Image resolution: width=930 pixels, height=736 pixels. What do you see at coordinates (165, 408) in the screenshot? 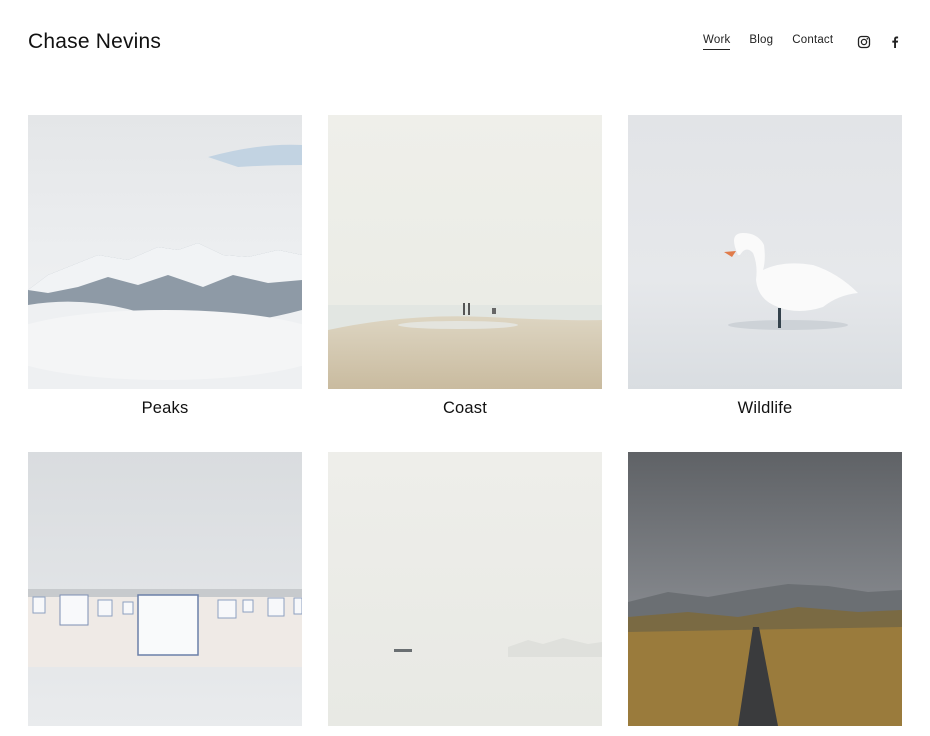
I see `gallery-caption: Peaks` at bounding box center [165, 408].